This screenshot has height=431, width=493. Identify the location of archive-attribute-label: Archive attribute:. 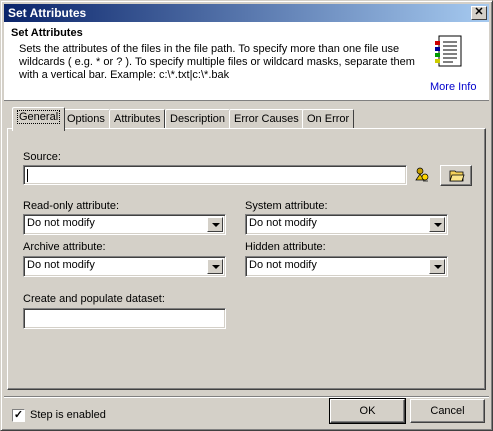
(64, 247).